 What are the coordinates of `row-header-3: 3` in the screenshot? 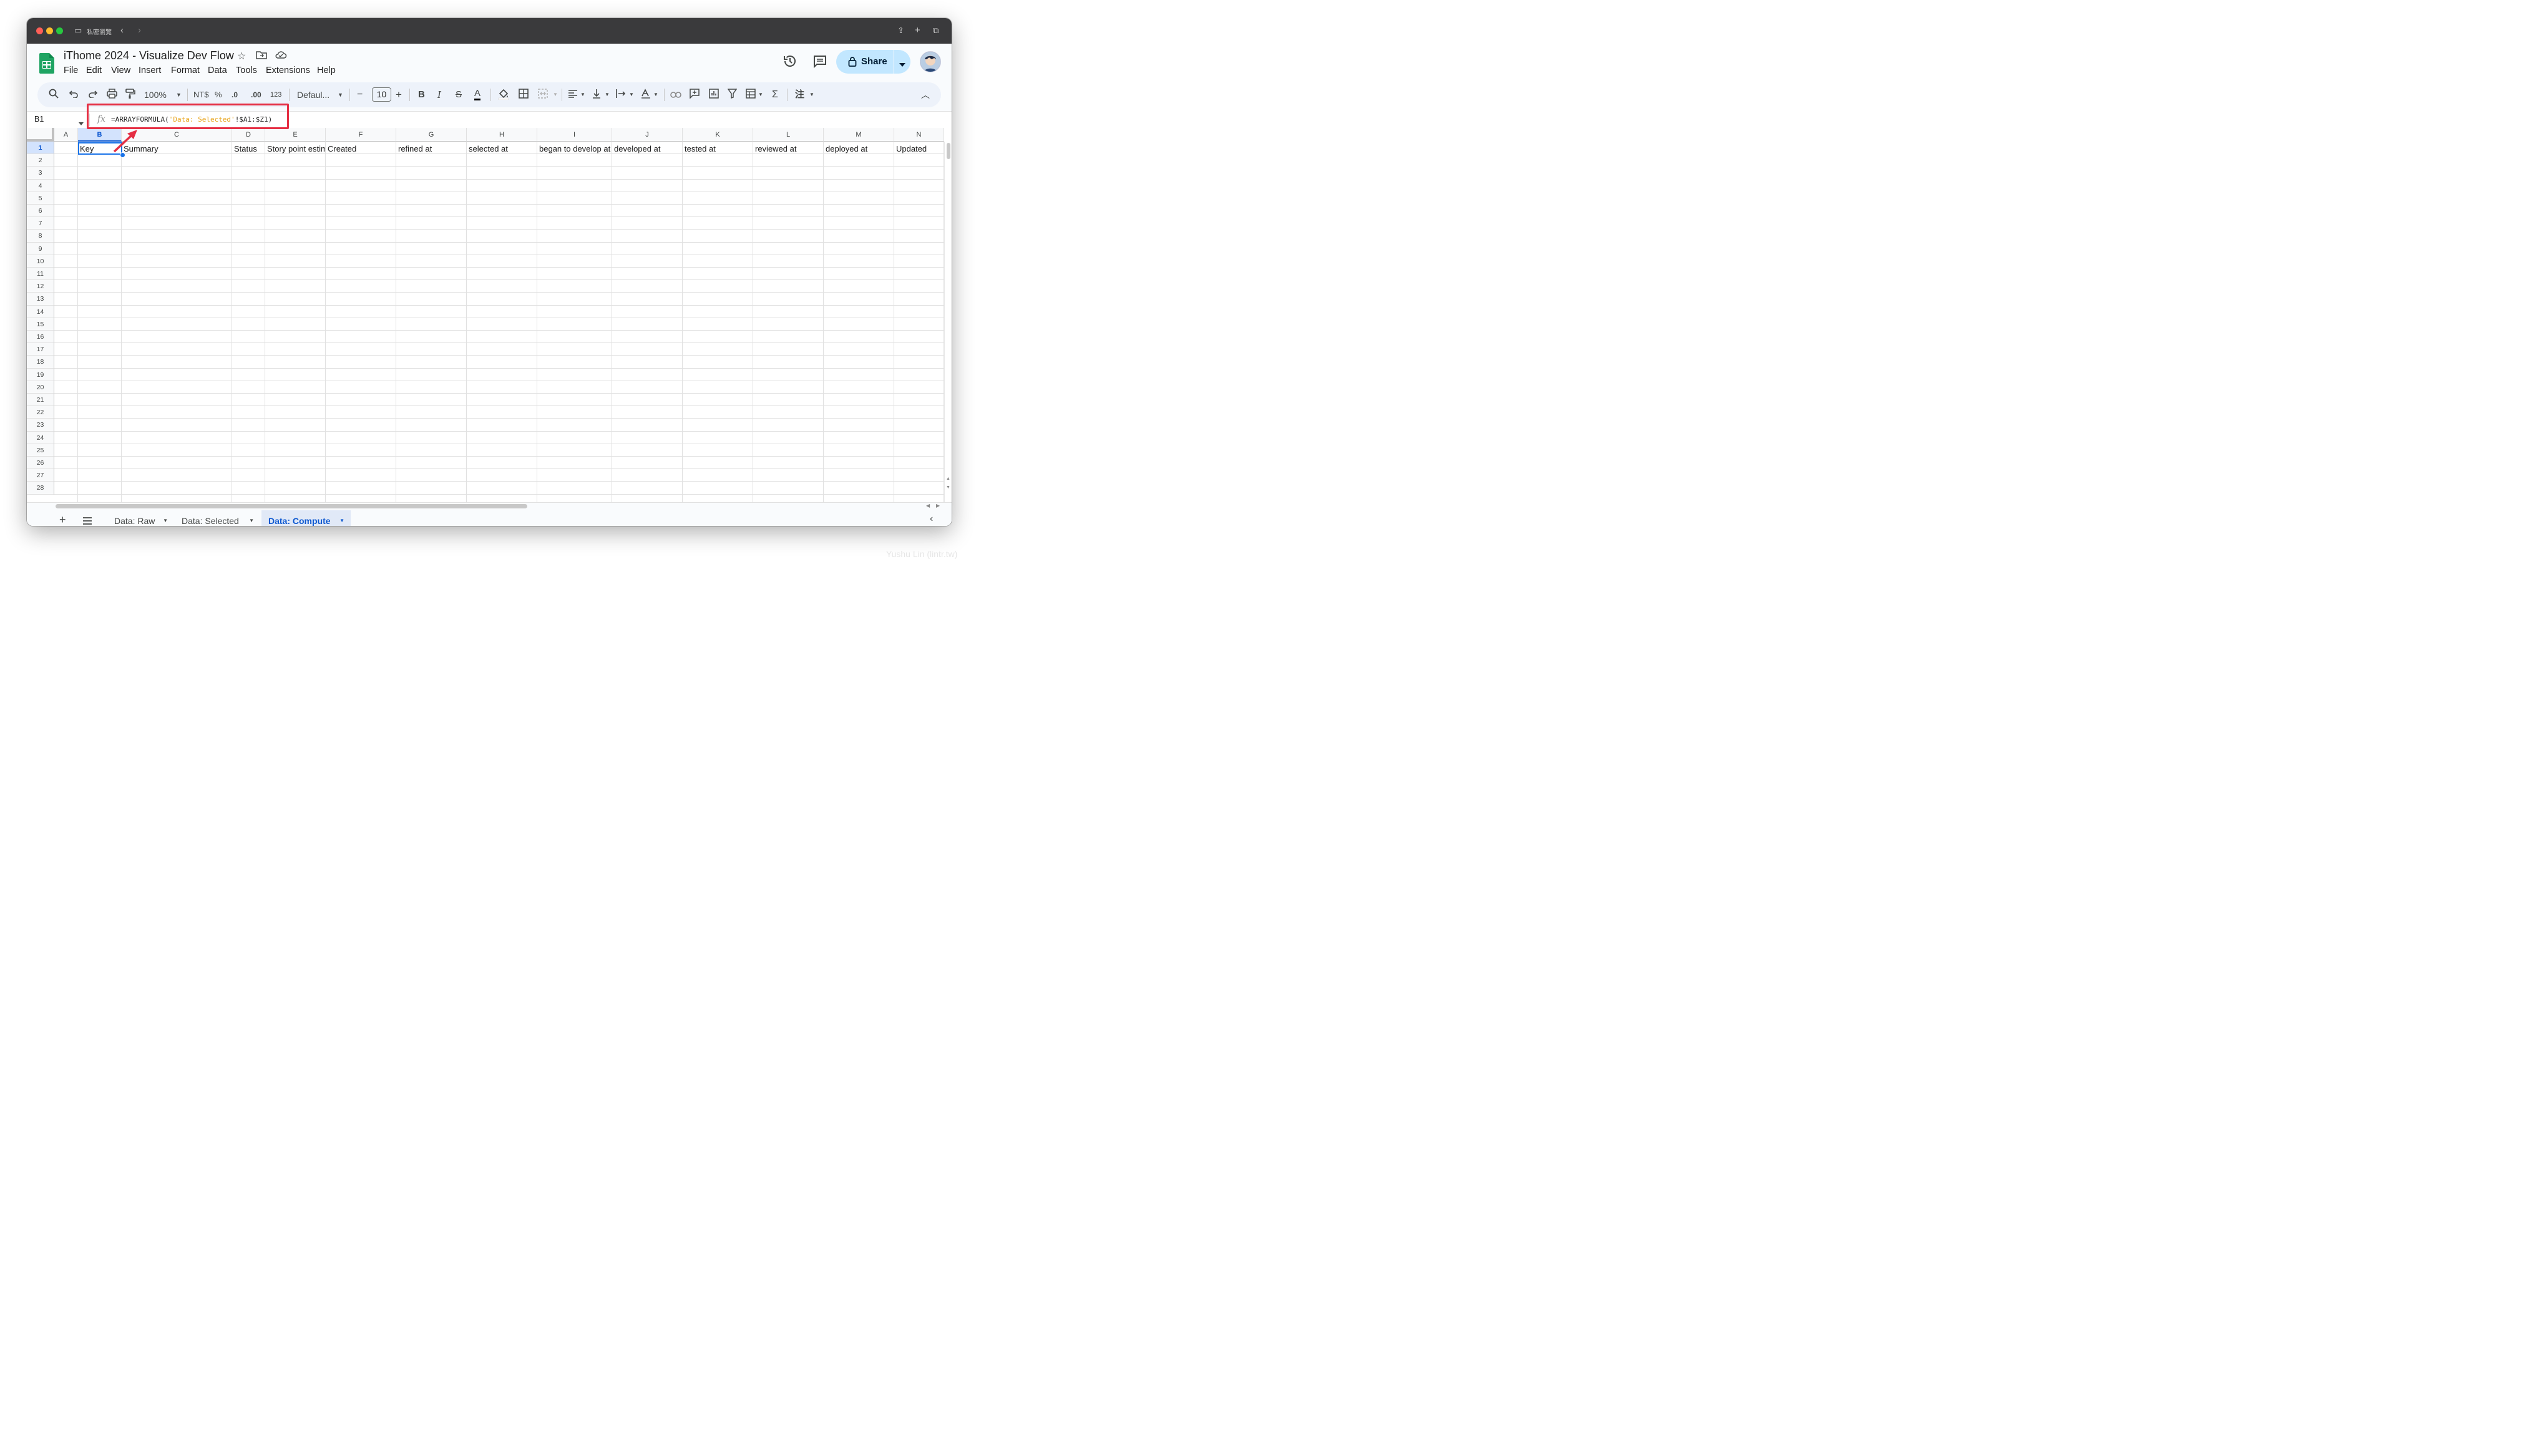 It's located at (40, 173).